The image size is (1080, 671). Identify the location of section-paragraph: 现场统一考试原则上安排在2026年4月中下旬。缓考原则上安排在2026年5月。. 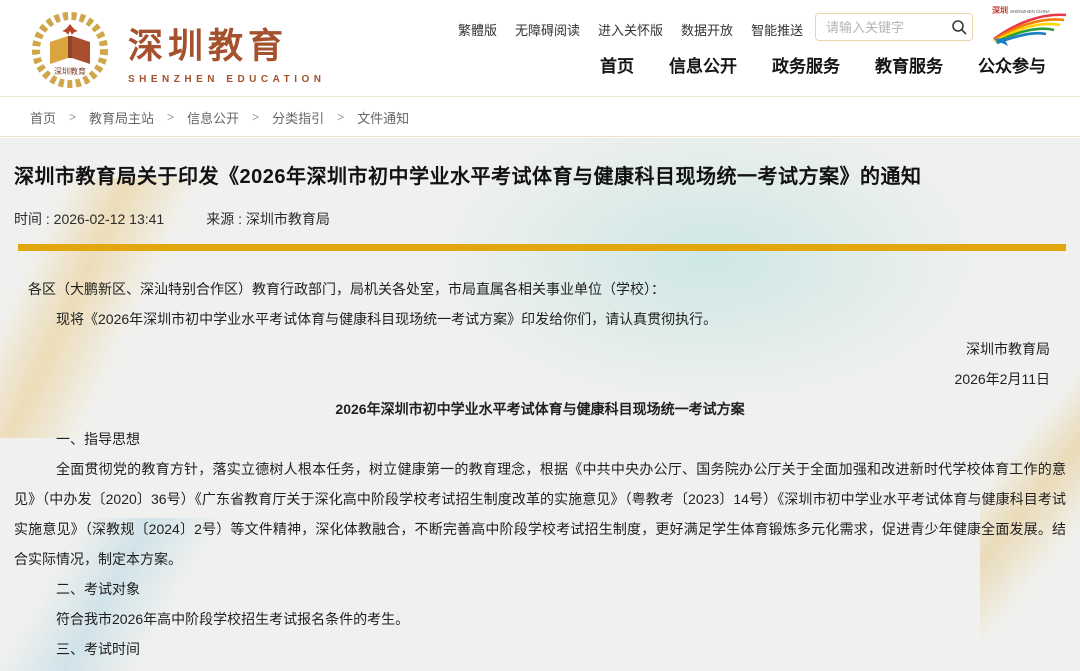
(540, 667).